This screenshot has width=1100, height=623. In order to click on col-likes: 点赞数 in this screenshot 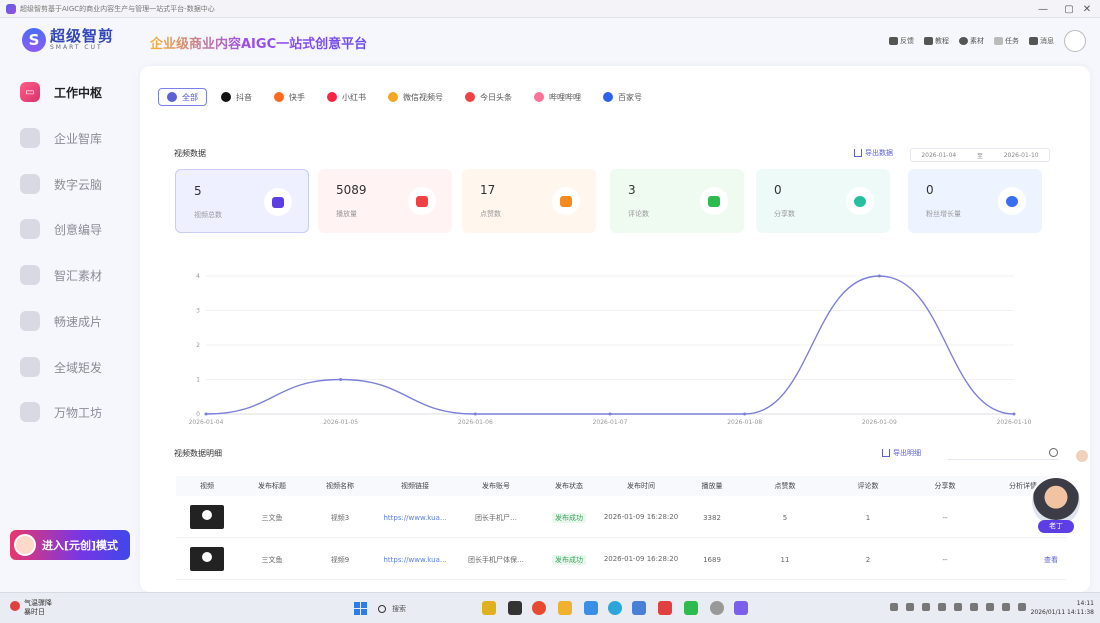, I will do `click(785, 486)`.